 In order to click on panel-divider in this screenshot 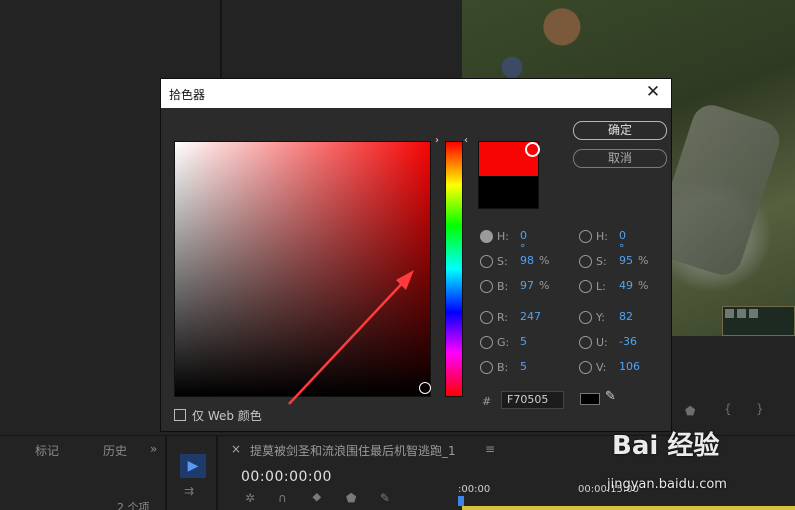, I will do `click(166, 473)`.